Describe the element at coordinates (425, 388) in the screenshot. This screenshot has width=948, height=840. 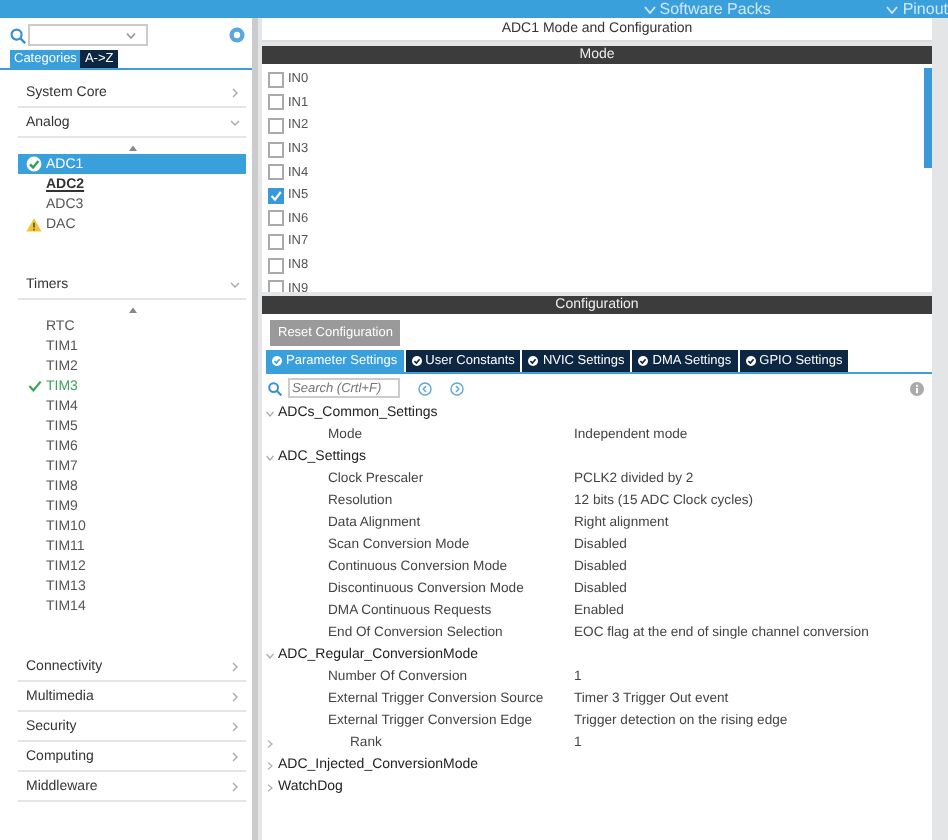
I see `previous-icon` at that location.